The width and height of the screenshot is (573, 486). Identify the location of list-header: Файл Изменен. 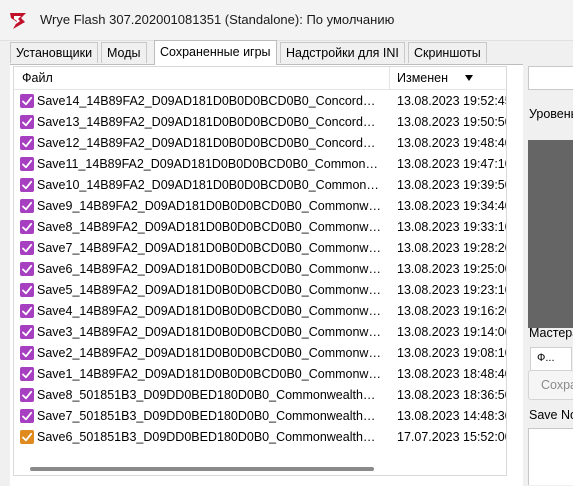
(260, 78).